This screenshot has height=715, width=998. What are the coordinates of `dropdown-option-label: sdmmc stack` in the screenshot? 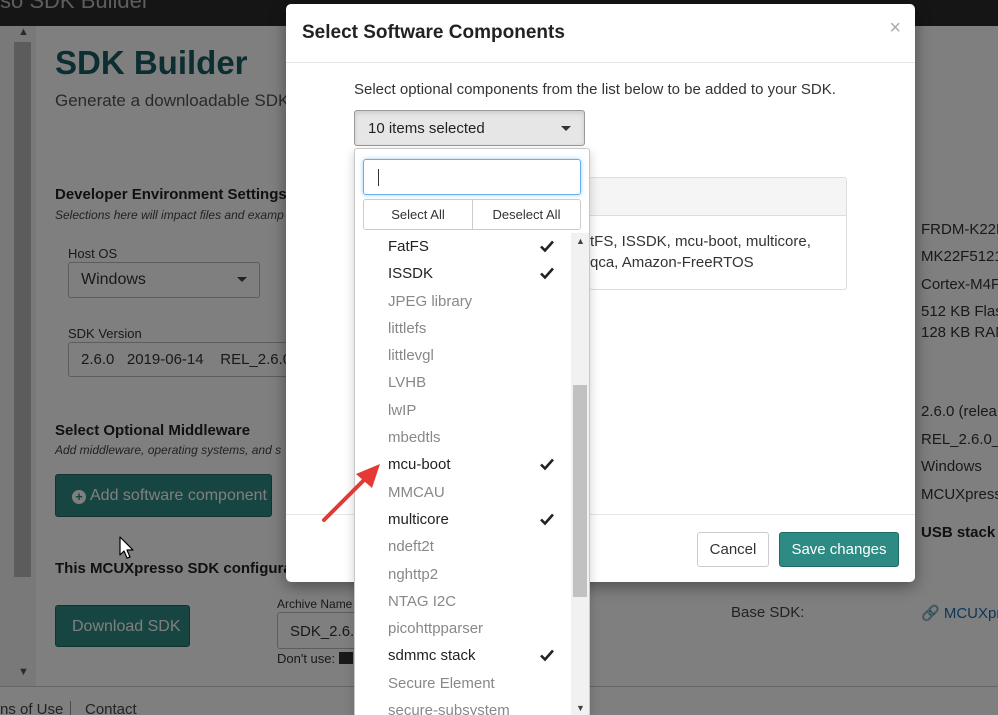 It's located at (432, 656).